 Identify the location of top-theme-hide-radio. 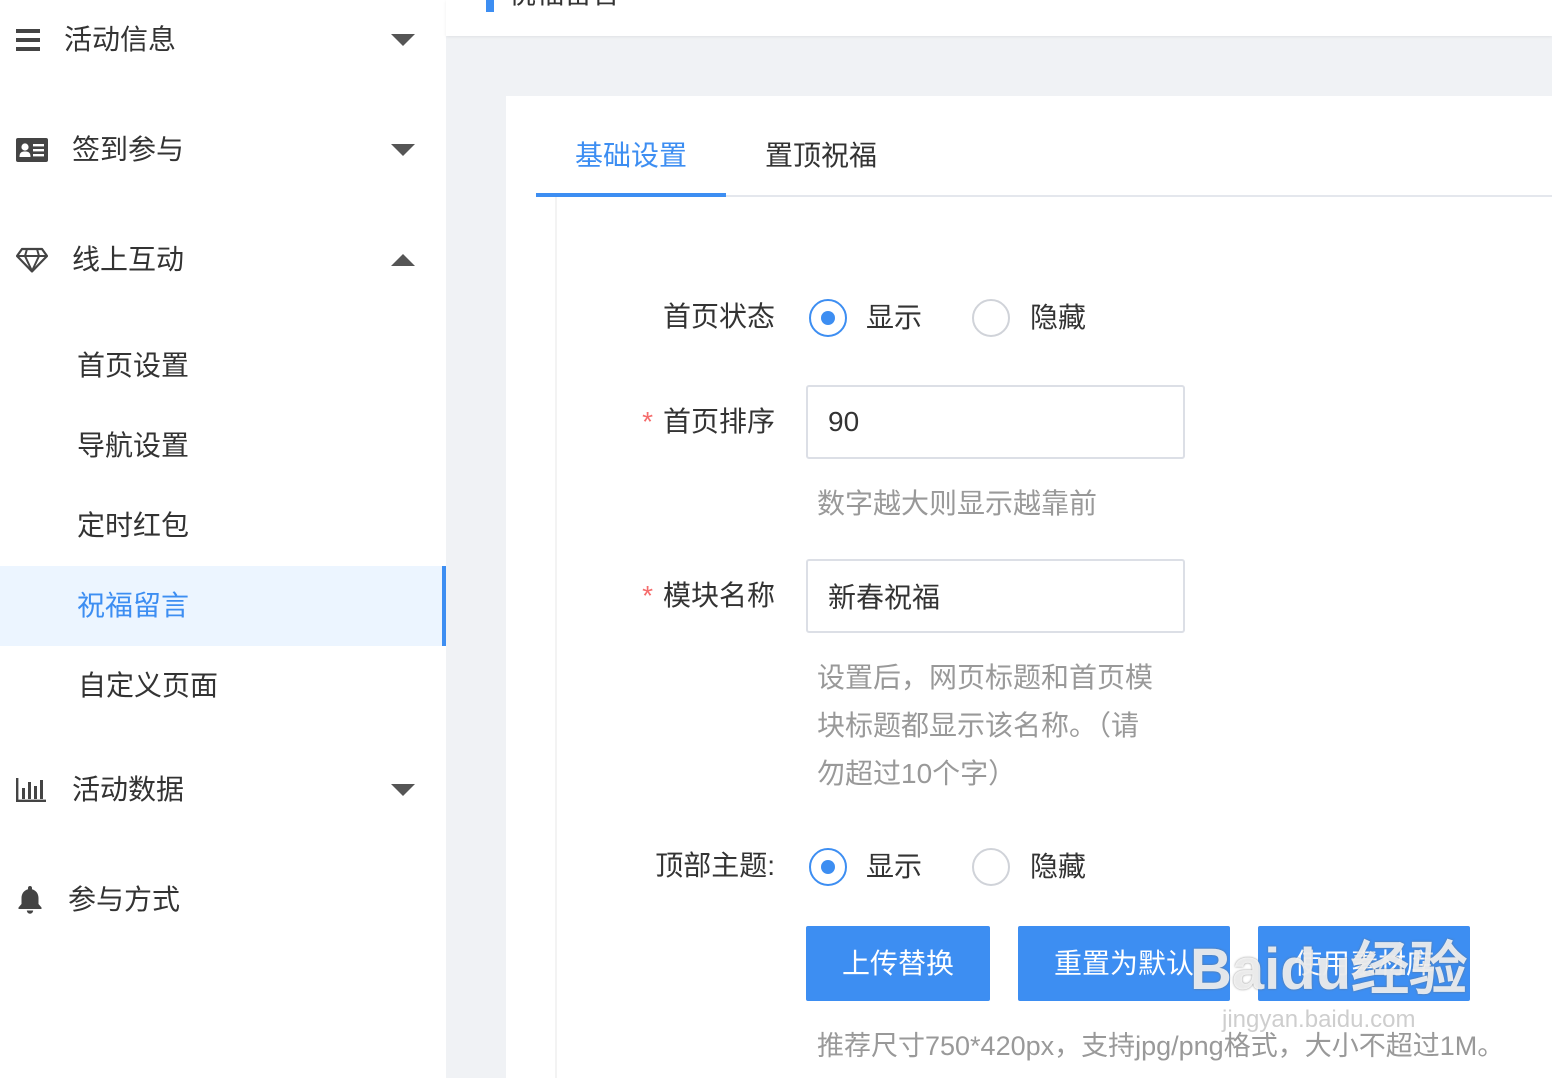
(991, 867).